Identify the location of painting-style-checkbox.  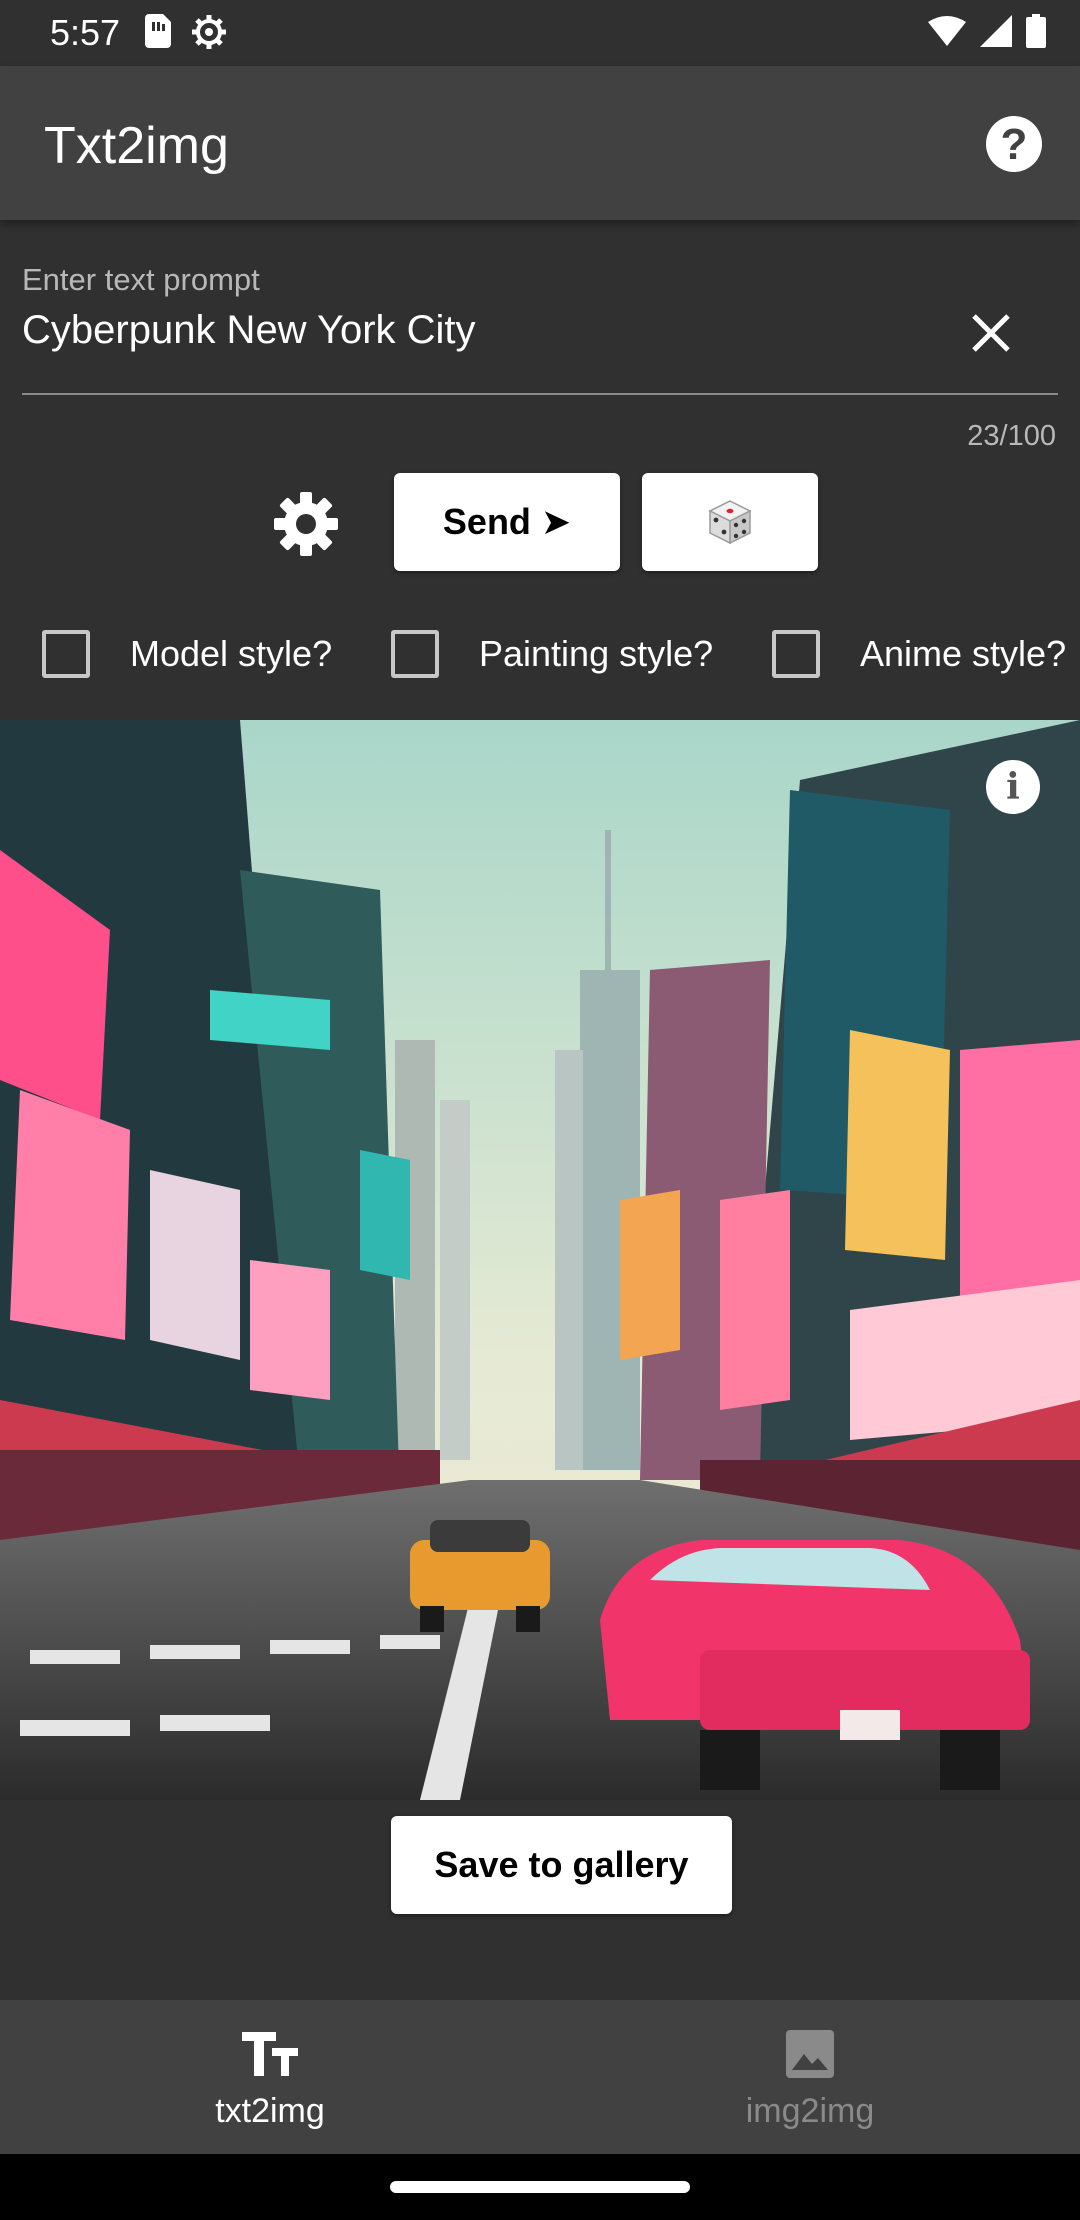
(415, 654).